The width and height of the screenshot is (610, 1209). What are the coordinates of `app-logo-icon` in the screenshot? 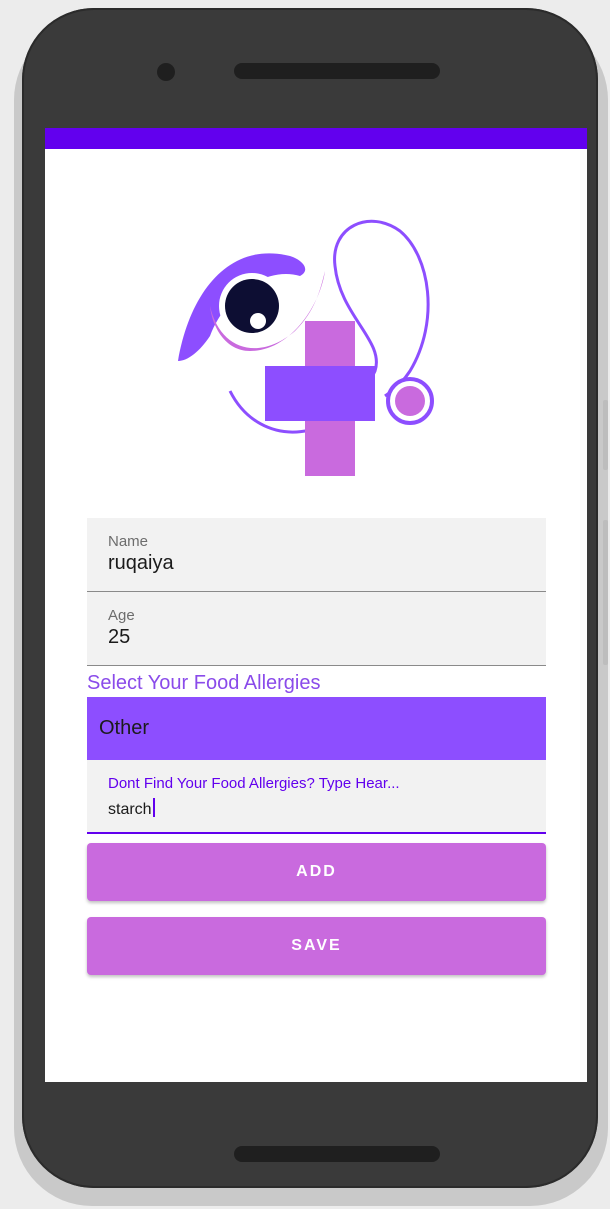 It's located at (306, 347).